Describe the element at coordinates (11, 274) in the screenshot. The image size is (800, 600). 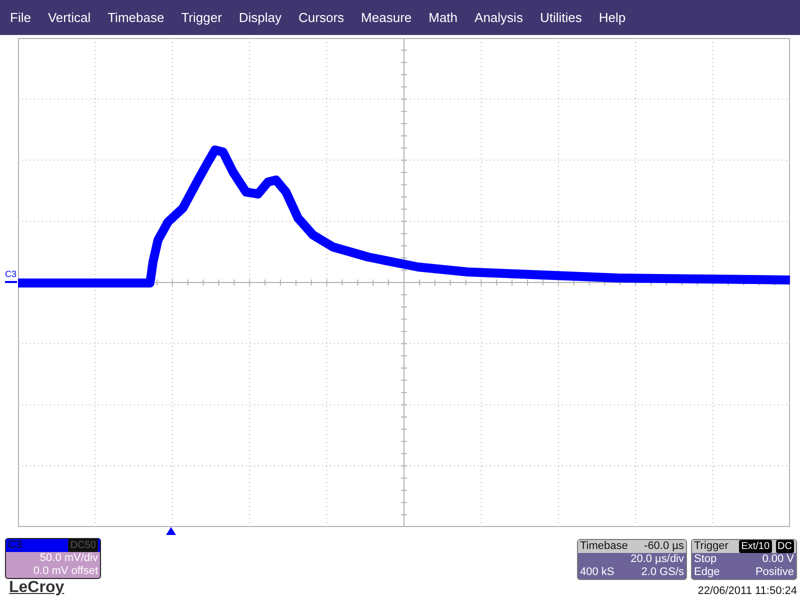
I see `trace-label: C3` at that location.